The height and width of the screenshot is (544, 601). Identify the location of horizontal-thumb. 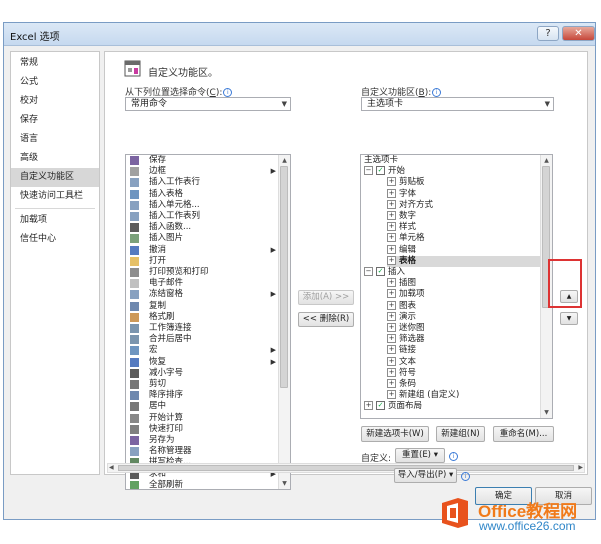
(346, 468).